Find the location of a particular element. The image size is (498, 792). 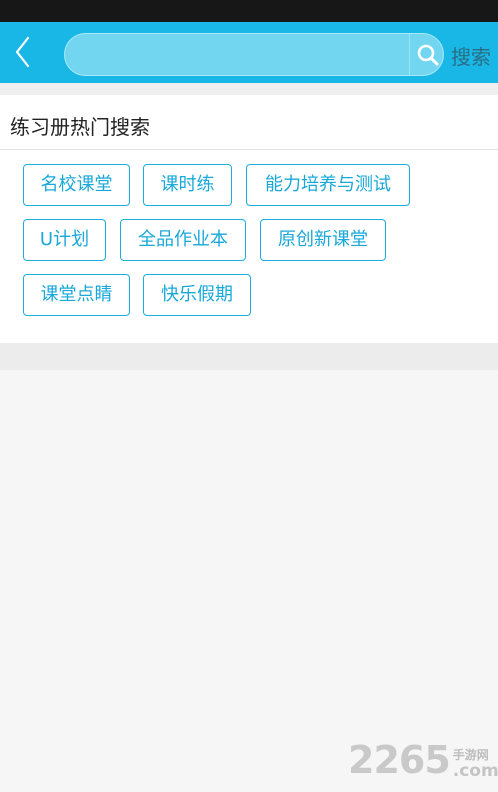

watermark-cn: 手游网 is located at coordinates (470, 755).